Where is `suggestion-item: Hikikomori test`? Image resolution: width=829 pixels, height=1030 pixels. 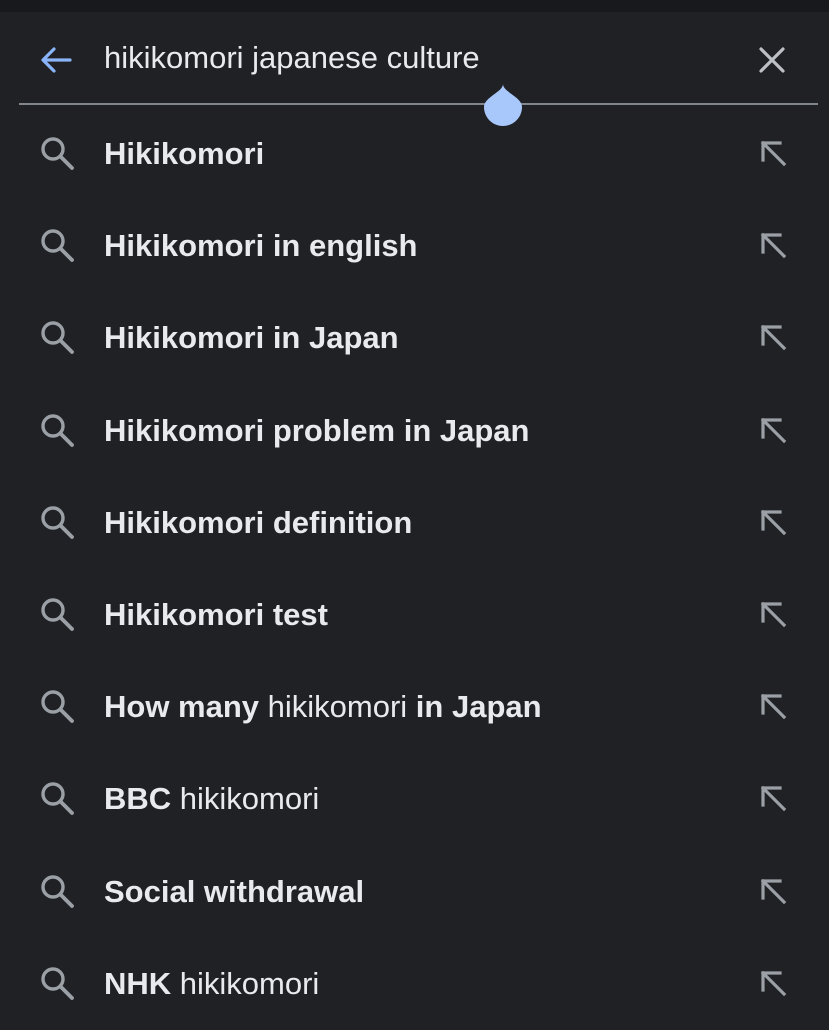
suggestion-item: Hikikomori test is located at coordinates (414, 615).